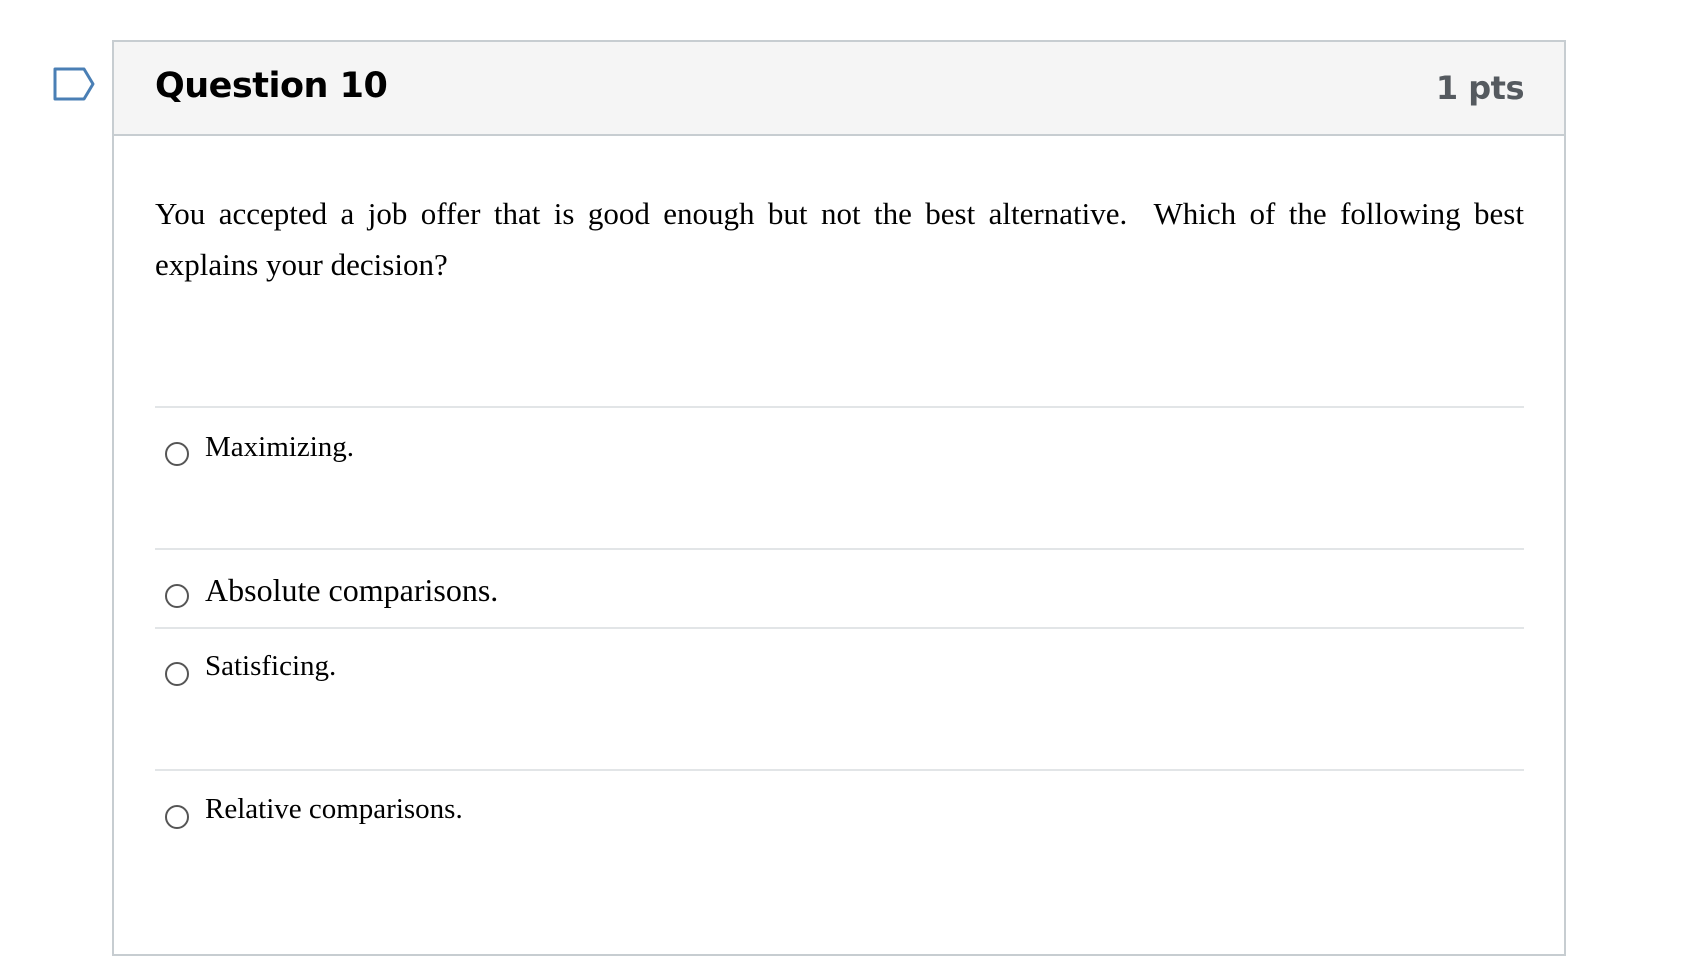 The width and height of the screenshot is (1704, 966). I want to click on question-points: 1 pts, so click(1480, 88).